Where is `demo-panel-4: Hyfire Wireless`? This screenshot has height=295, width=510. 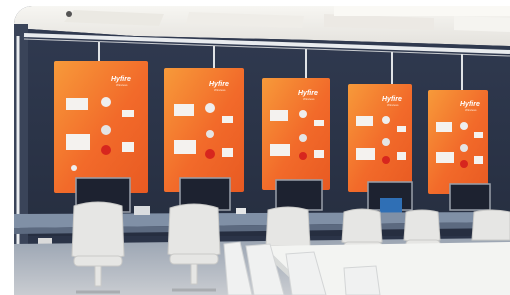 demo-panel-4: Hyfire Wireless is located at coordinates (380, 138).